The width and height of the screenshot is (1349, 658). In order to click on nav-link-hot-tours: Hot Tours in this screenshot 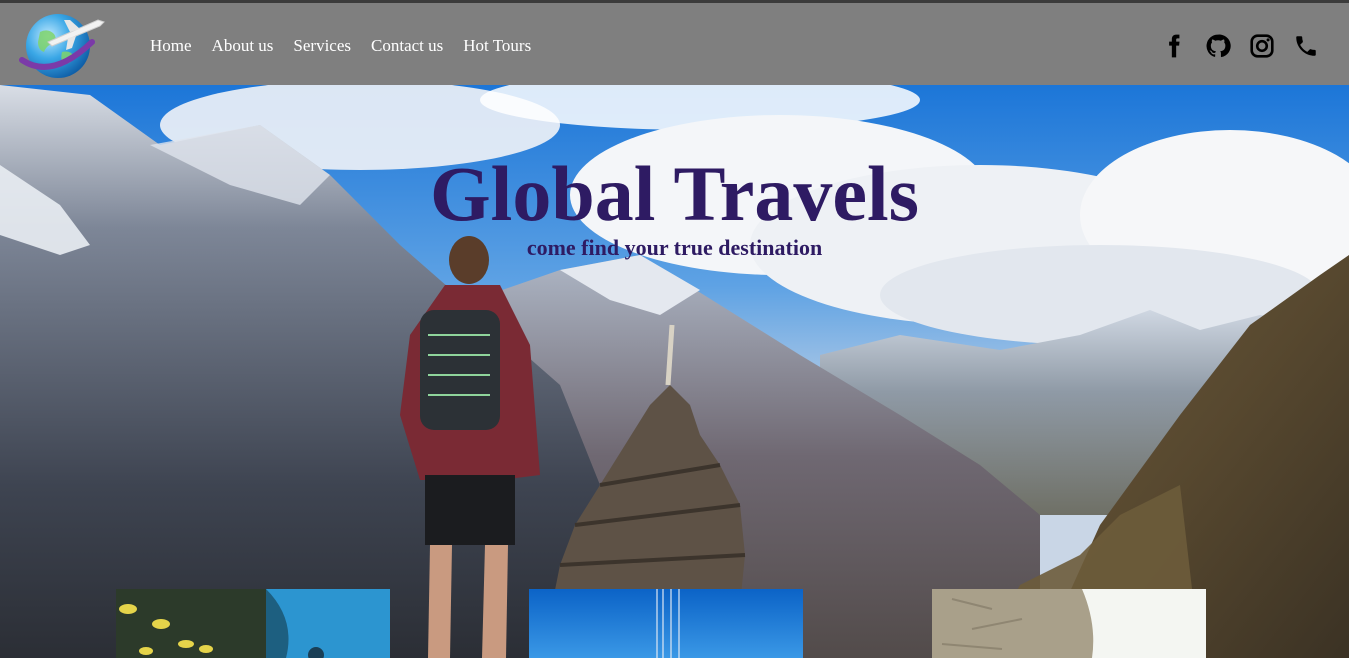, I will do `click(497, 46)`.